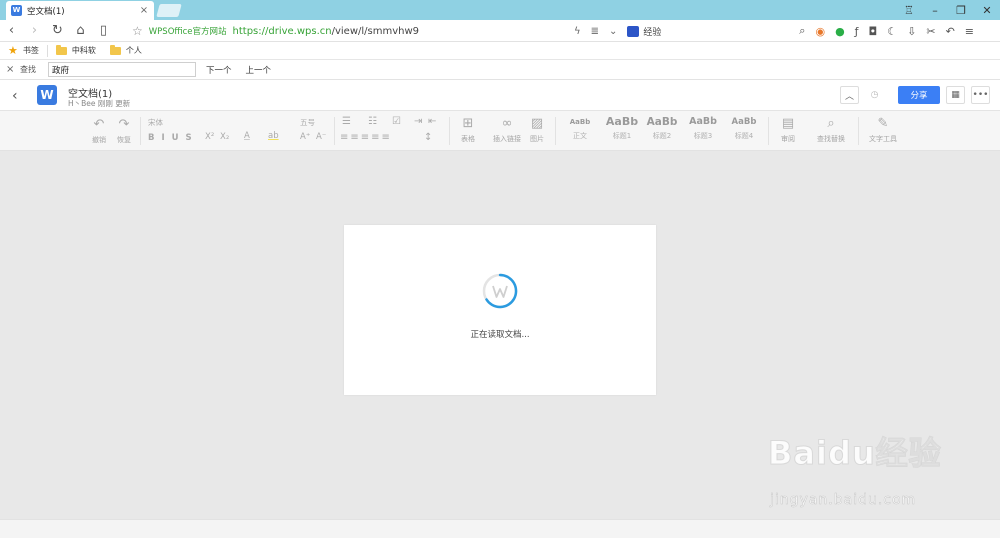 The image size is (1000, 538). I want to click on font-name-select: 宋体, so click(155, 122).